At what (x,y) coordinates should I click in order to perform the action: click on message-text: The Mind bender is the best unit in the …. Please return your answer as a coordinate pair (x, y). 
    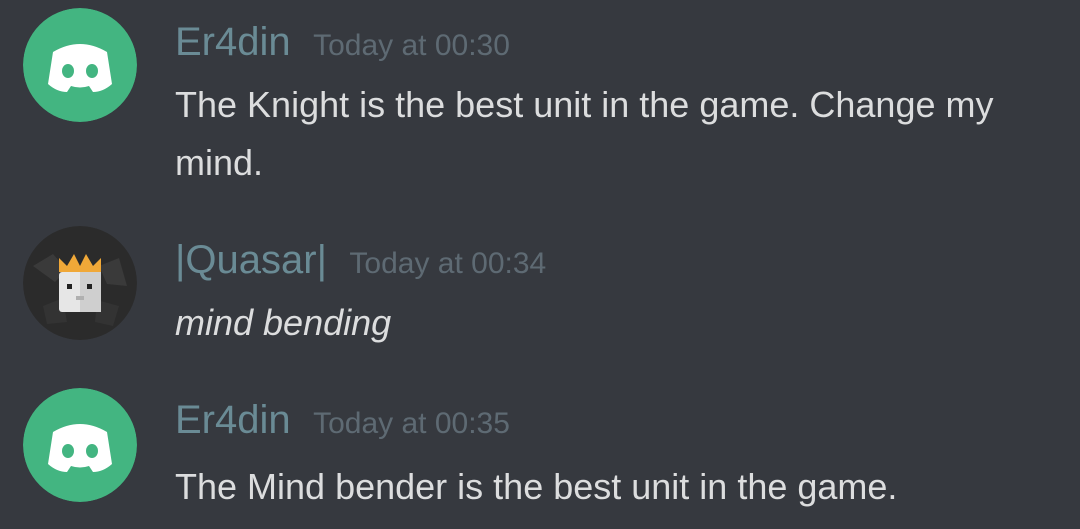
    Looking at the image, I should click on (536, 486).